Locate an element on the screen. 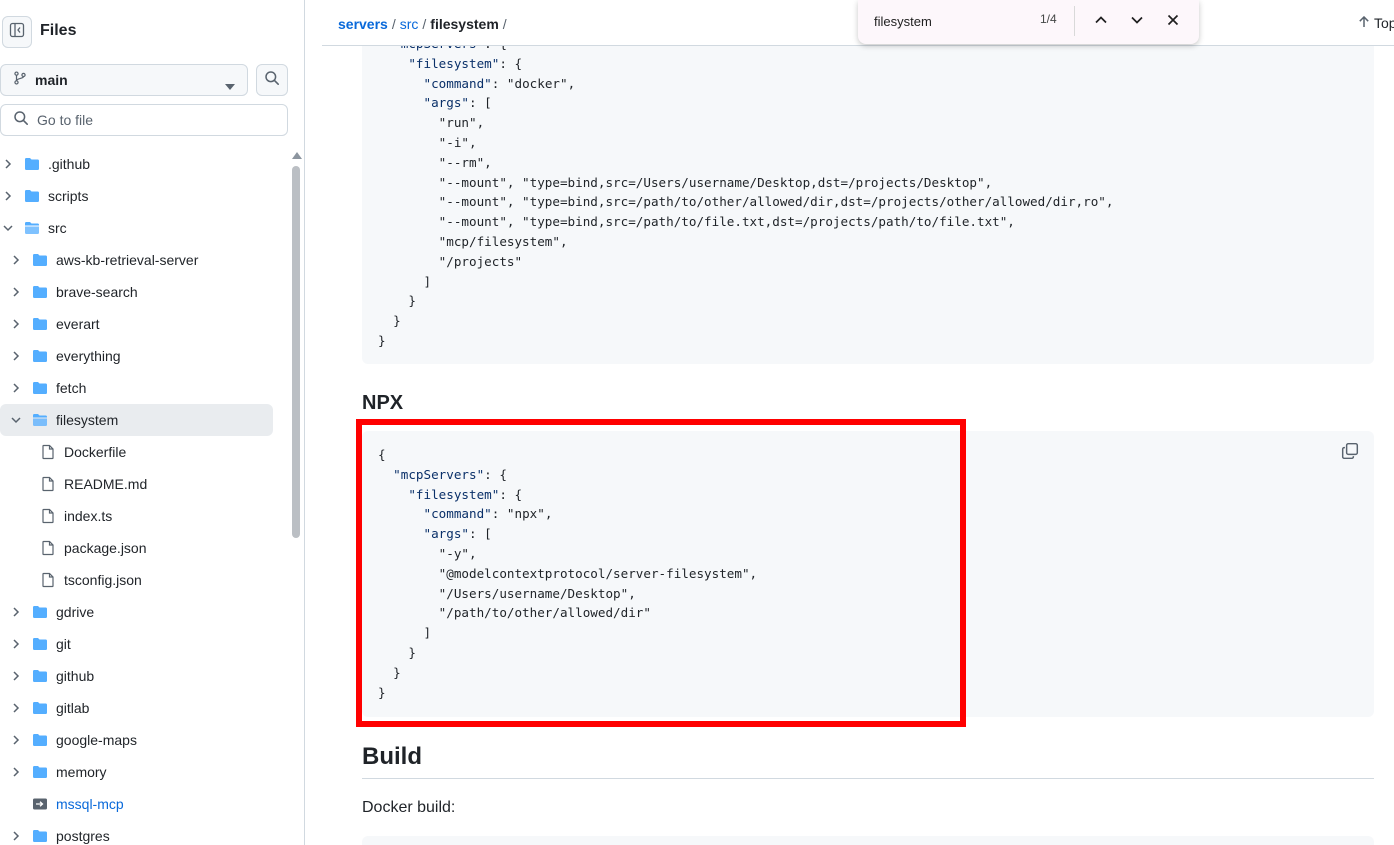 This screenshot has width=1394, height=845. file-tree-file-tsconfig-json: tsconfig.json is located at coordinates (145, 580).